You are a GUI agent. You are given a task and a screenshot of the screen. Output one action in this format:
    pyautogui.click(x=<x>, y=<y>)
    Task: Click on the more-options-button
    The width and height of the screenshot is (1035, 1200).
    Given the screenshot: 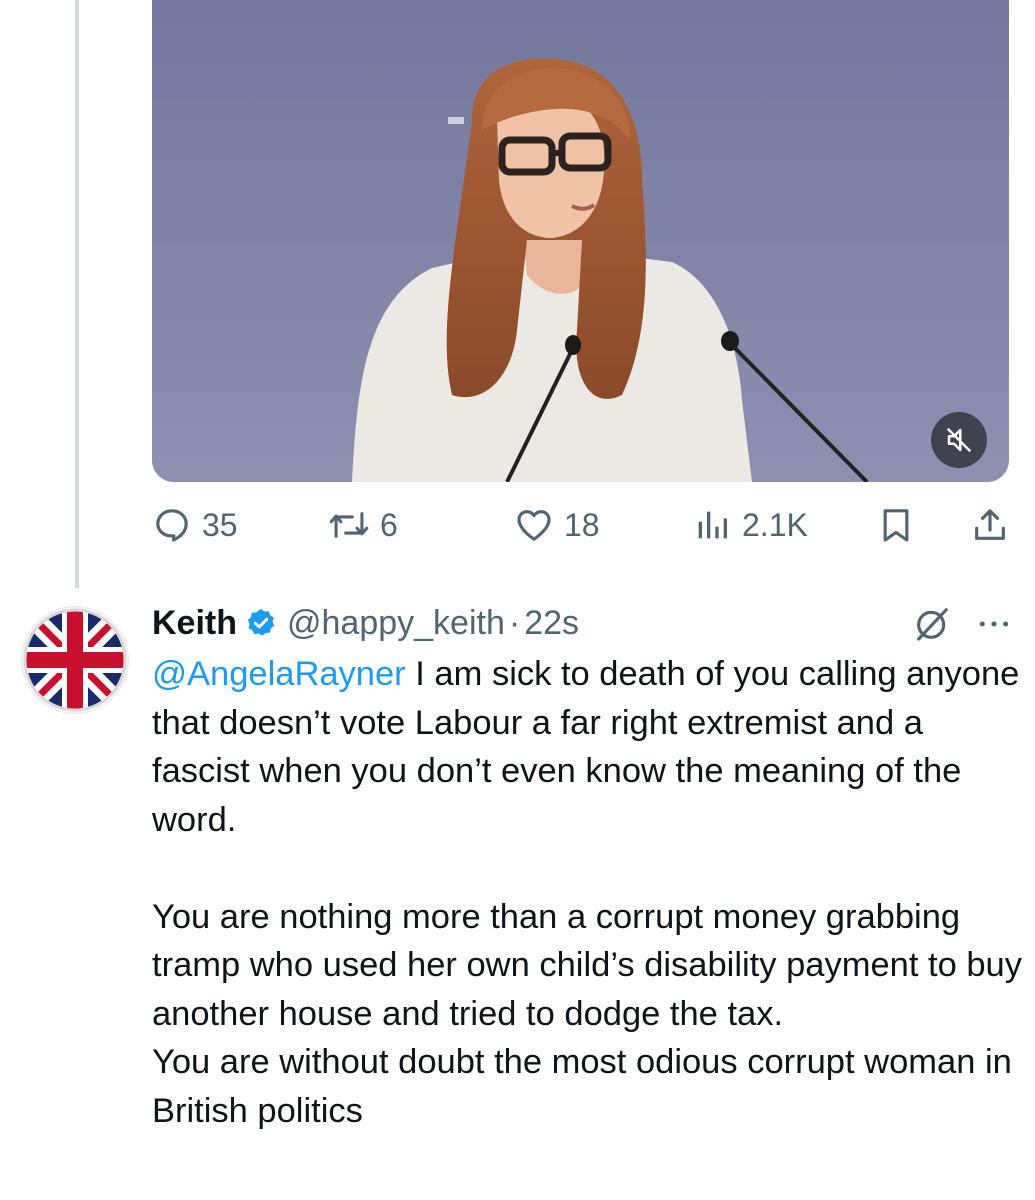 What is the action you would take?
    pyautogui.click(x=994, y=630)
    